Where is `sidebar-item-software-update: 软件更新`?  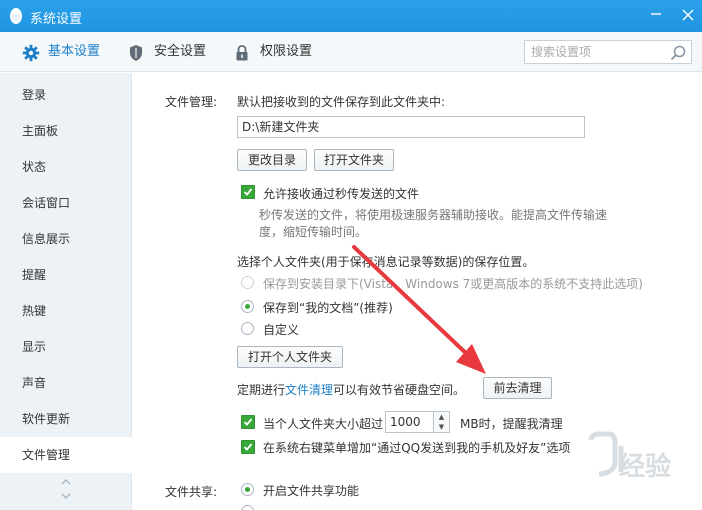 sidebar-item-software-update: 软件更新 is located at coordinates (66, 419).